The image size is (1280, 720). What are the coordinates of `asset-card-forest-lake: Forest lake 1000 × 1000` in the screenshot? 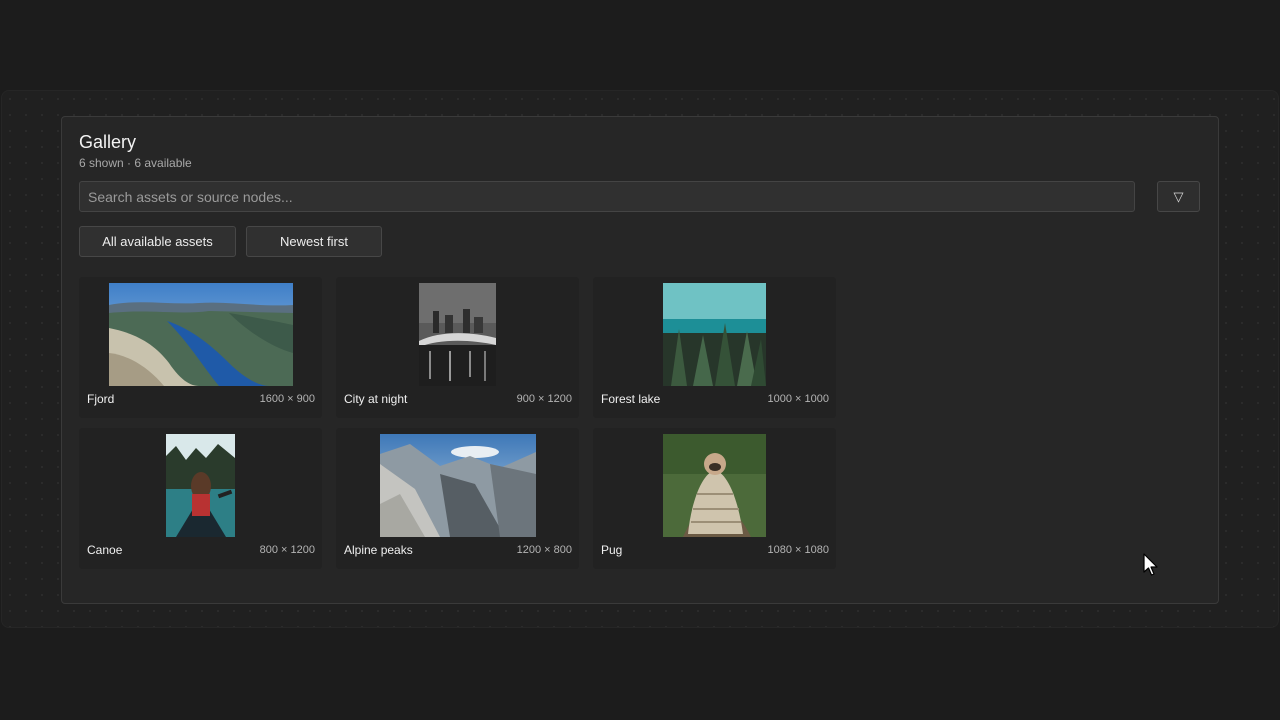 It's located at (714, 347).